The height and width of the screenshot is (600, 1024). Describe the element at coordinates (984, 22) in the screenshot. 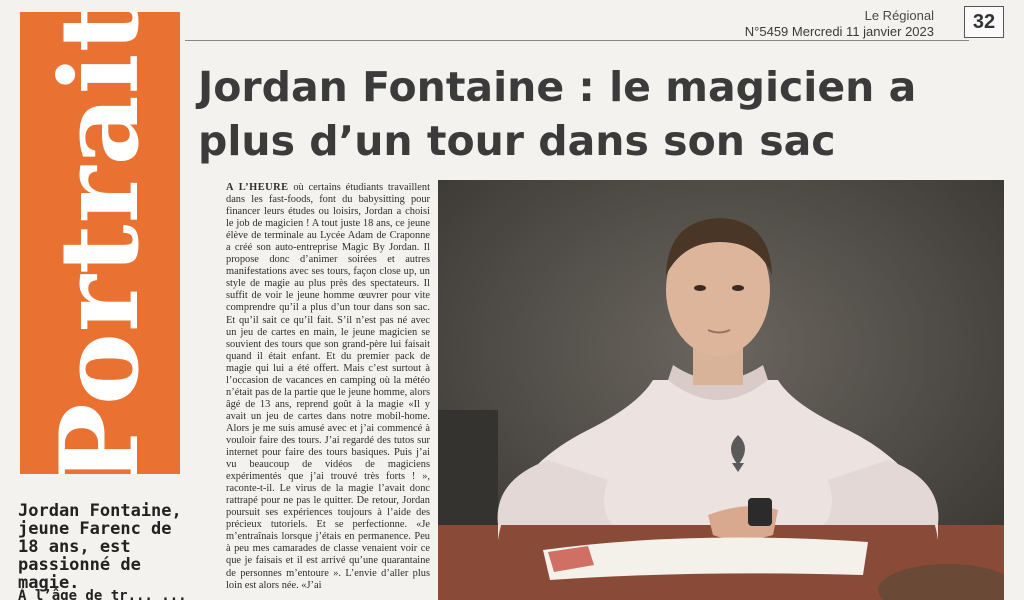

I see `page-number: 32` at that location.